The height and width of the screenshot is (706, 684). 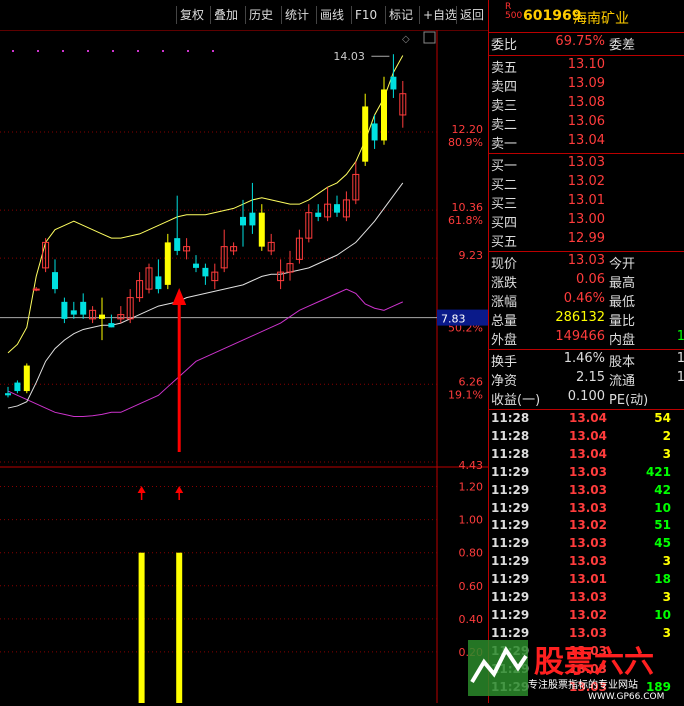 I want to click on tick-volume: 45, so click(x=662, y=543).